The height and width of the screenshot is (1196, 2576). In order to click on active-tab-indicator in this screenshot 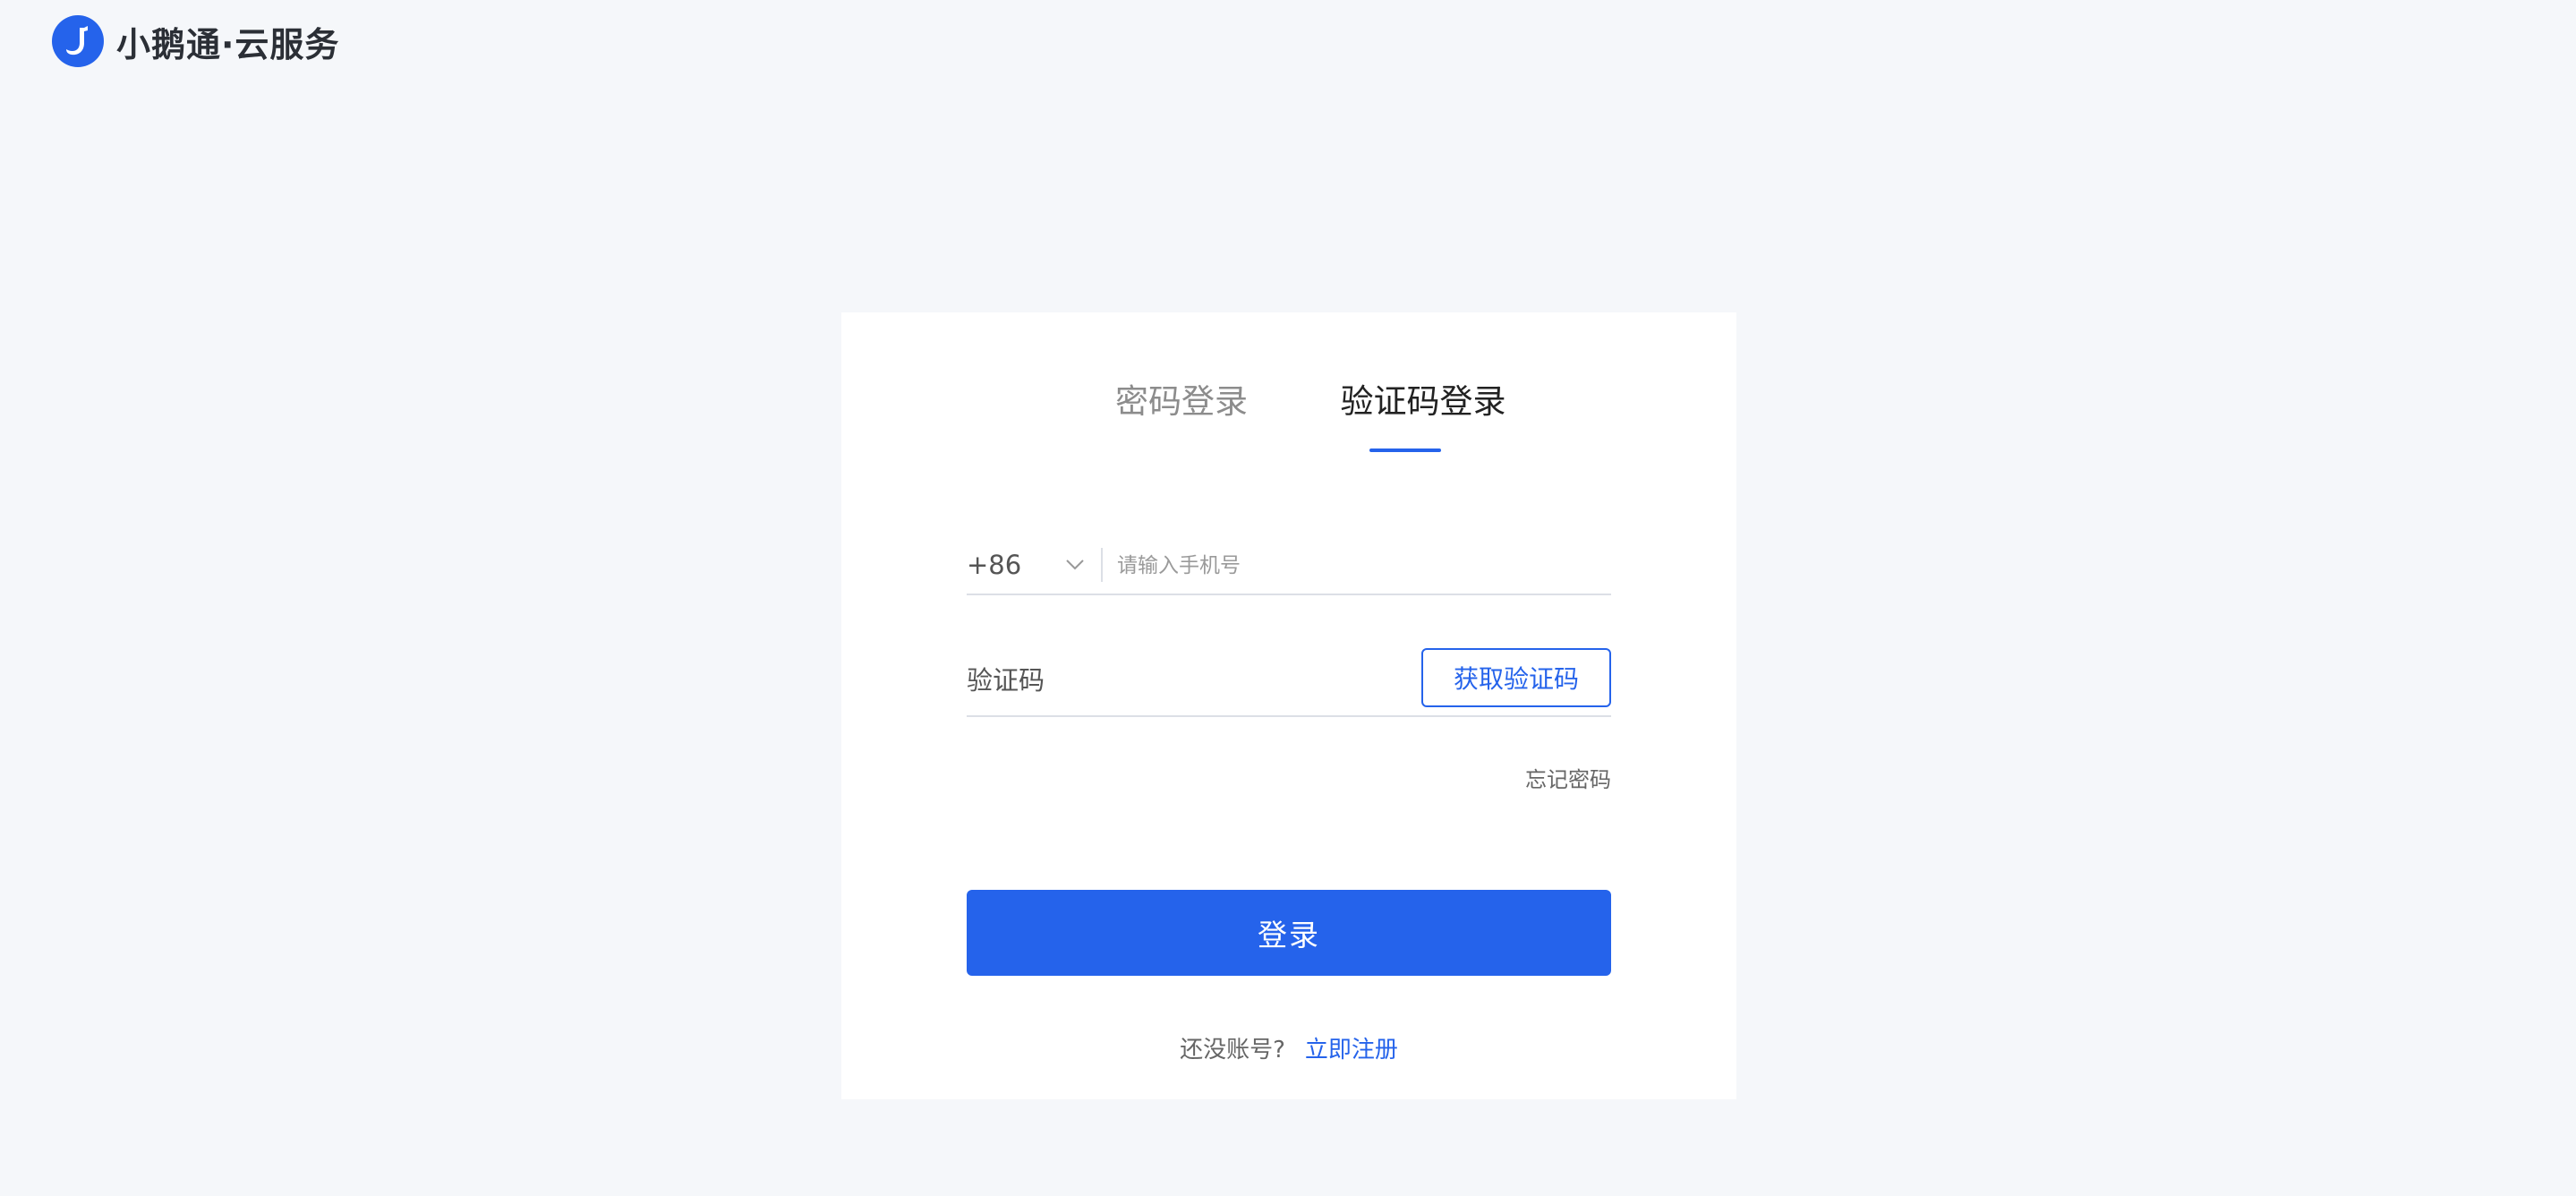, I will do `click(1405, 450)`.